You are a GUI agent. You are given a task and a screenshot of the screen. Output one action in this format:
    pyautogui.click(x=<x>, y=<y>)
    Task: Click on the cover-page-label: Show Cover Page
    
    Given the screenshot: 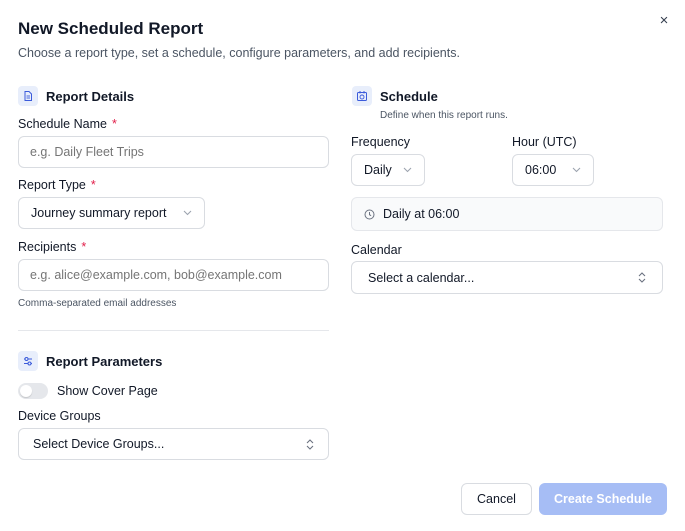 What is the action you would take?
    pyautogui.click(x=107, y=391)
    